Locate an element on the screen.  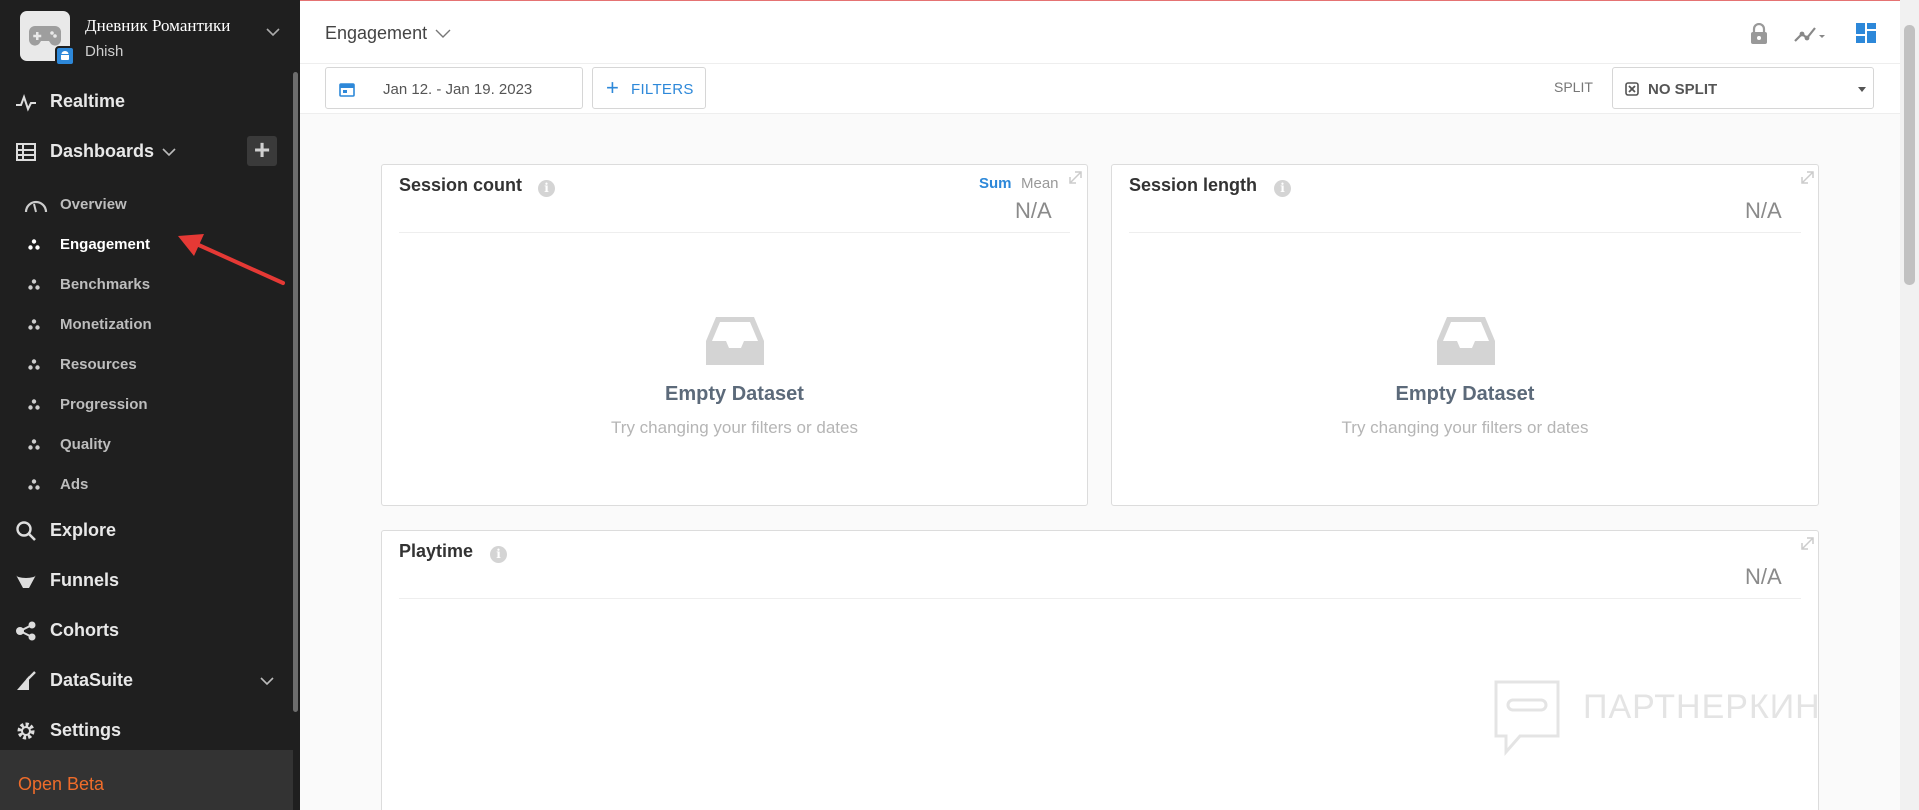
app-switcher: Дневник Романтики Dhish is located at coordinates (146, 36).